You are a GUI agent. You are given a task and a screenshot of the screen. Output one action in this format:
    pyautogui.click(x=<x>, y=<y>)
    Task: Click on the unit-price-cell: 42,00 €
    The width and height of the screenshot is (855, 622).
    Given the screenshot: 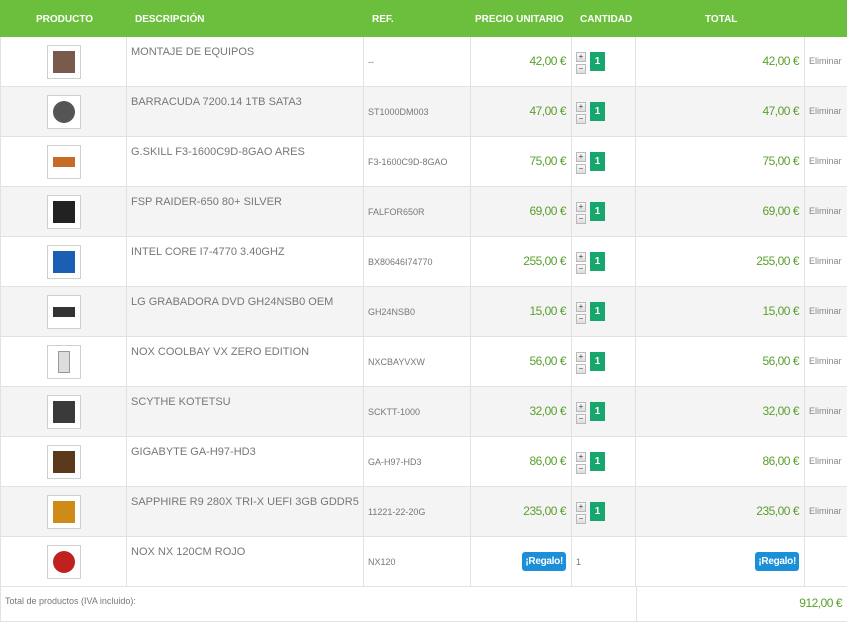 What is the action you would take?
    pyautogui.click(x=521, y=62)
    